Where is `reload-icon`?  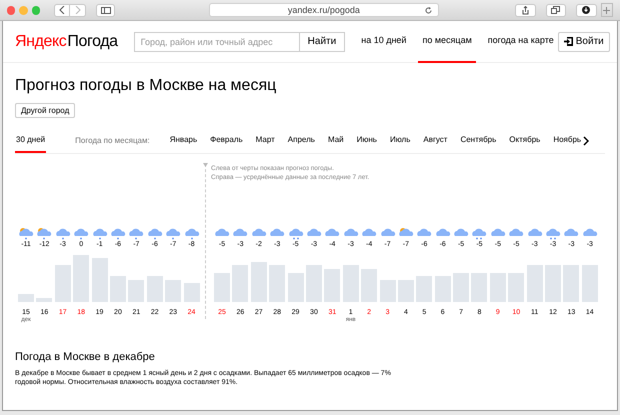
reload-icon is located at coordinates (428, 10).